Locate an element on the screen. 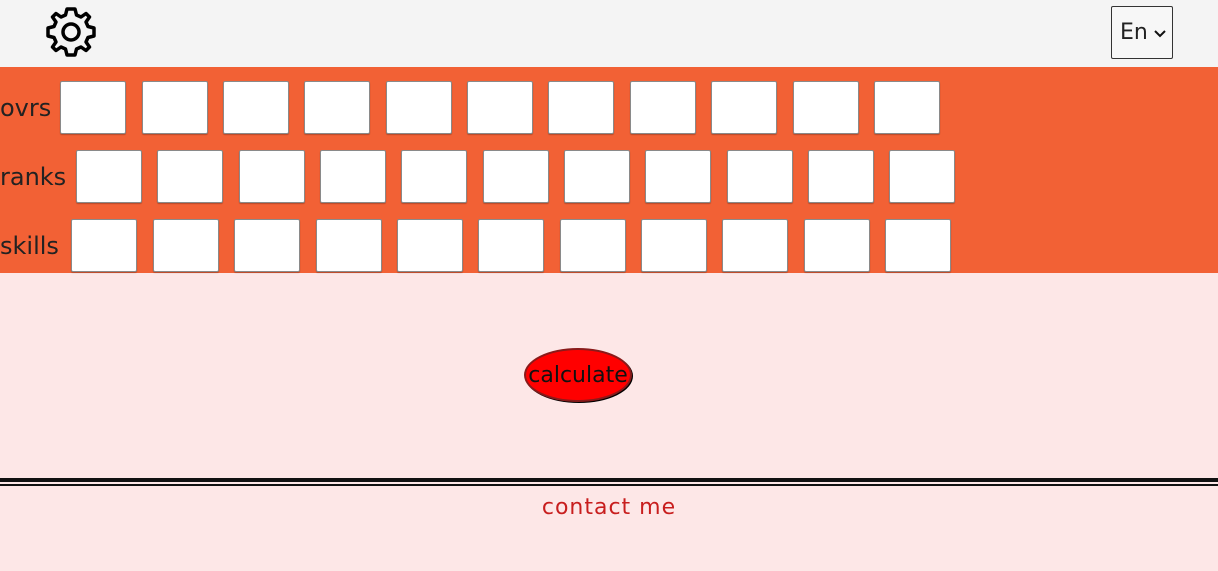  gear-icon is located at coordinates (71, 32).